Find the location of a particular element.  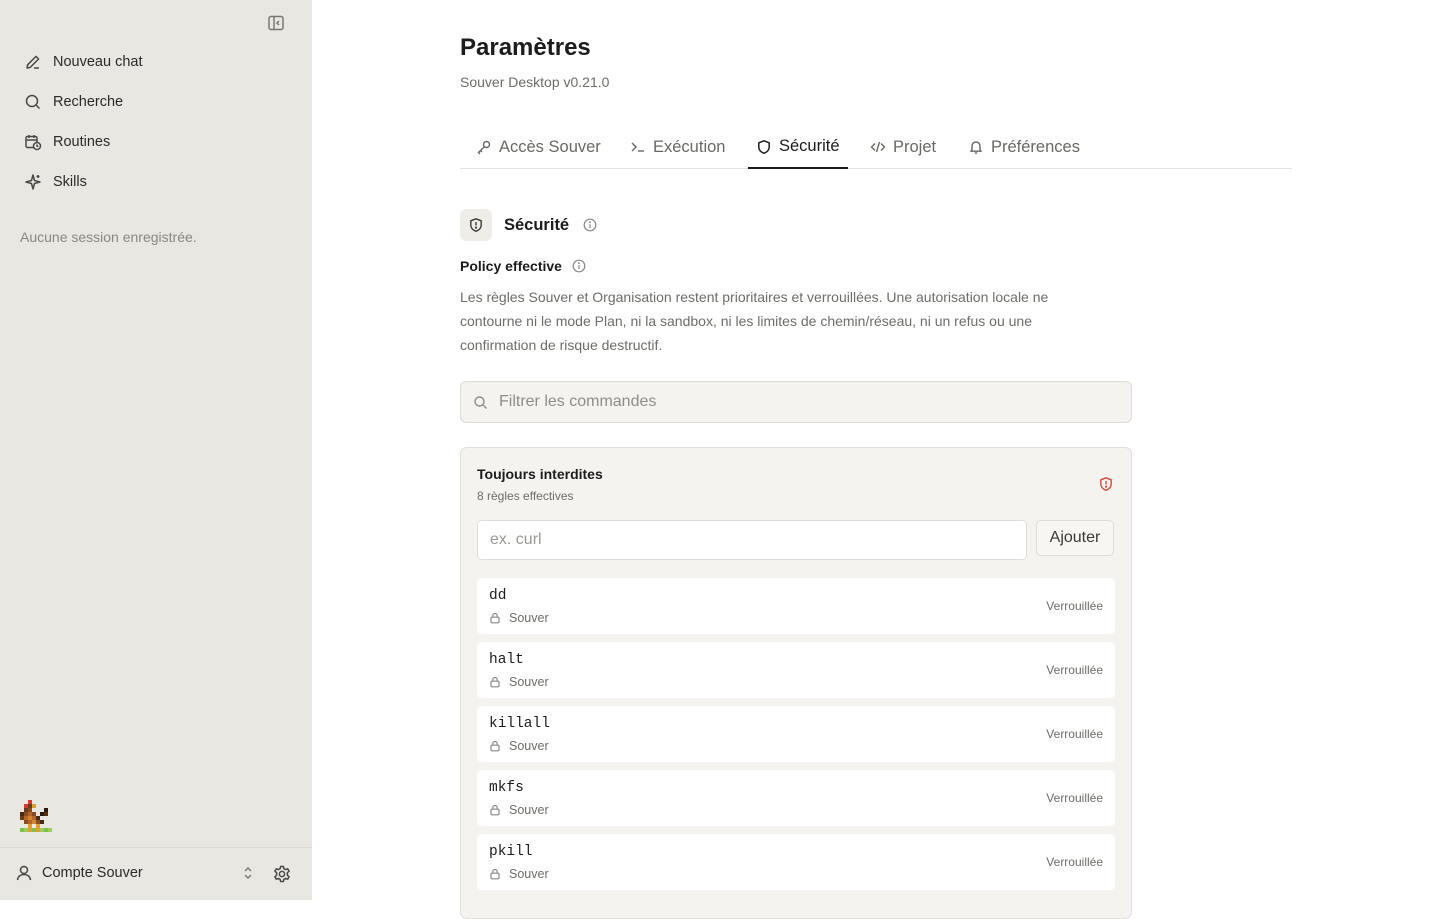

rule-command: dd is located at coordinates (498, 596).